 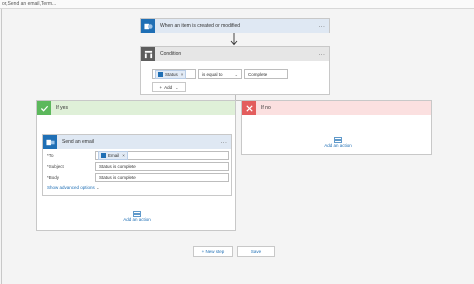 I want to click on show-advanced-options-link: Show advanced options ⌄, so click(x=73, y=187).